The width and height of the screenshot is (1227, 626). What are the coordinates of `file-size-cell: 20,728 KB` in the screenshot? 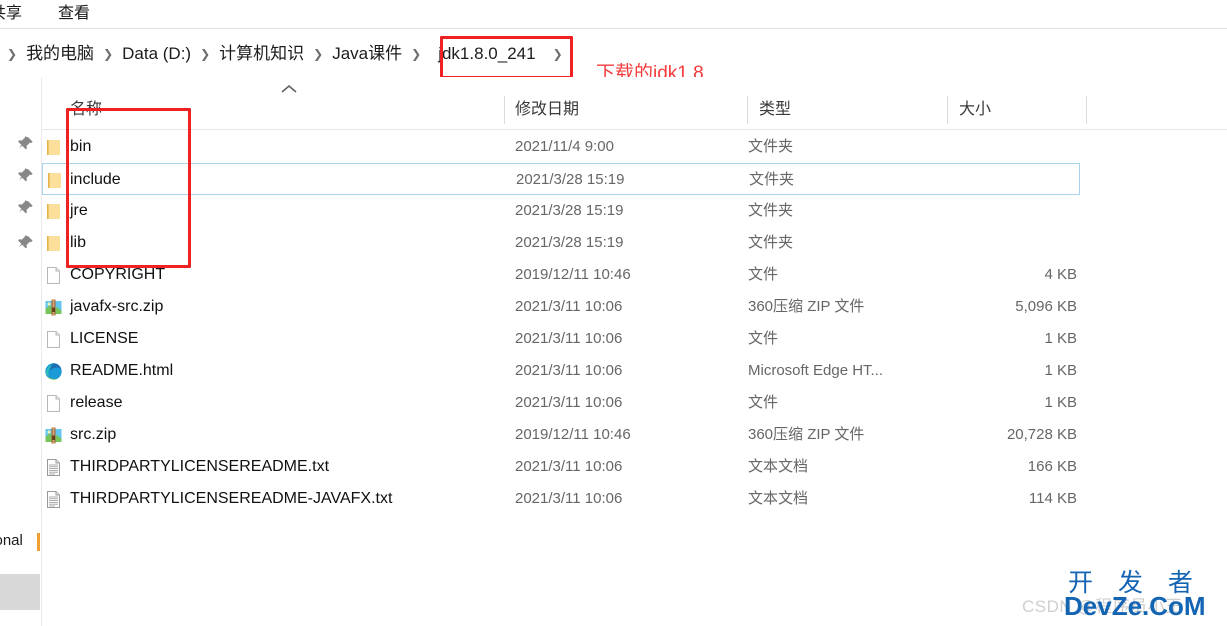 It's located at (1041, 434).